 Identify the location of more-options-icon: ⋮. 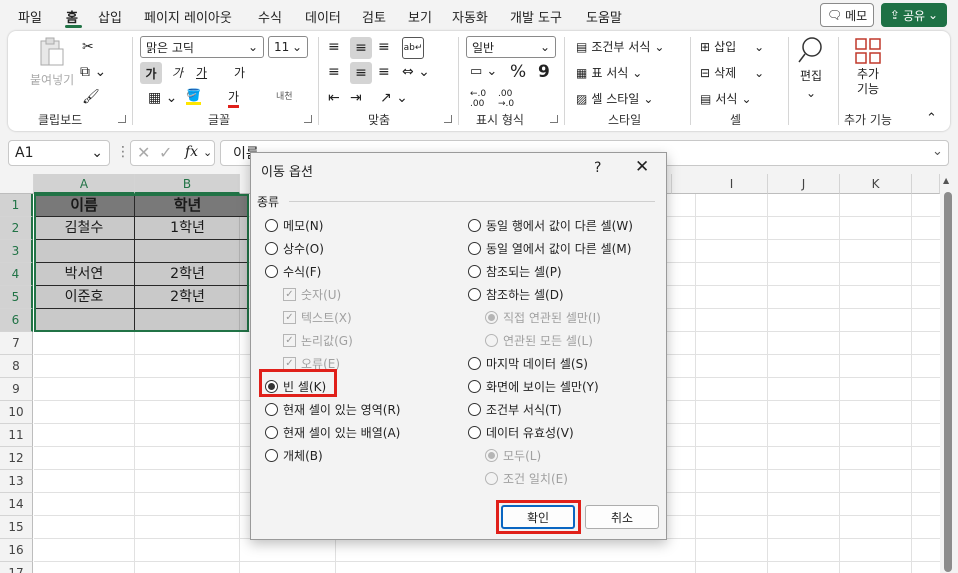
(123, 152).